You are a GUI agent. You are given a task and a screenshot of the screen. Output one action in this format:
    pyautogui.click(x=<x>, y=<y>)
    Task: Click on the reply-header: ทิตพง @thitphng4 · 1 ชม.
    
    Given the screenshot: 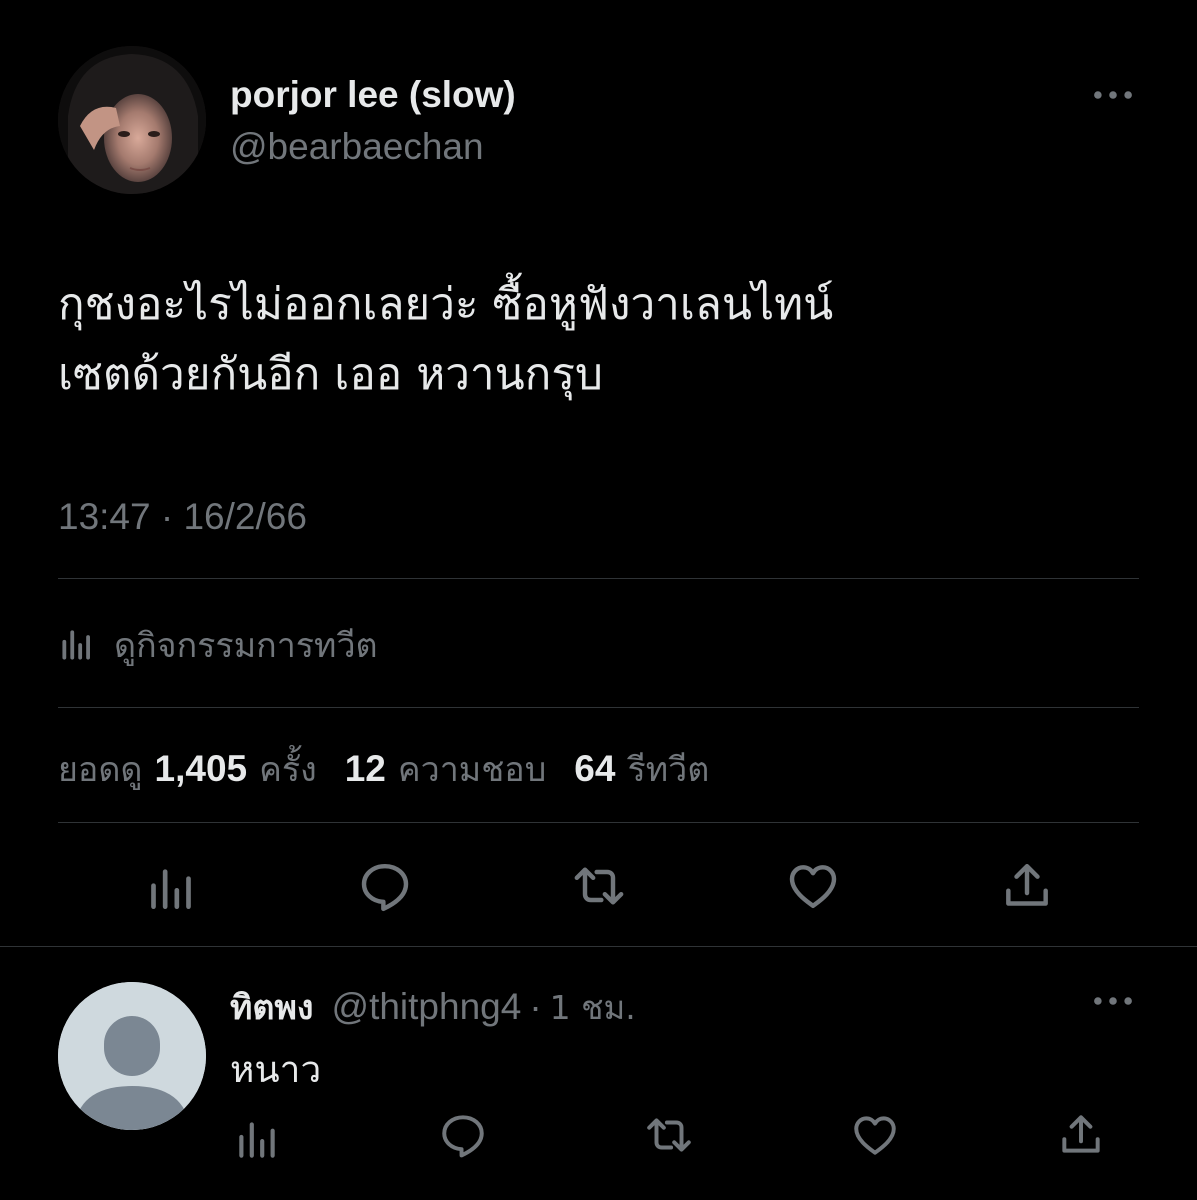 What is the action you would take?
    pyautogui.click(x=433, y=1007)
    